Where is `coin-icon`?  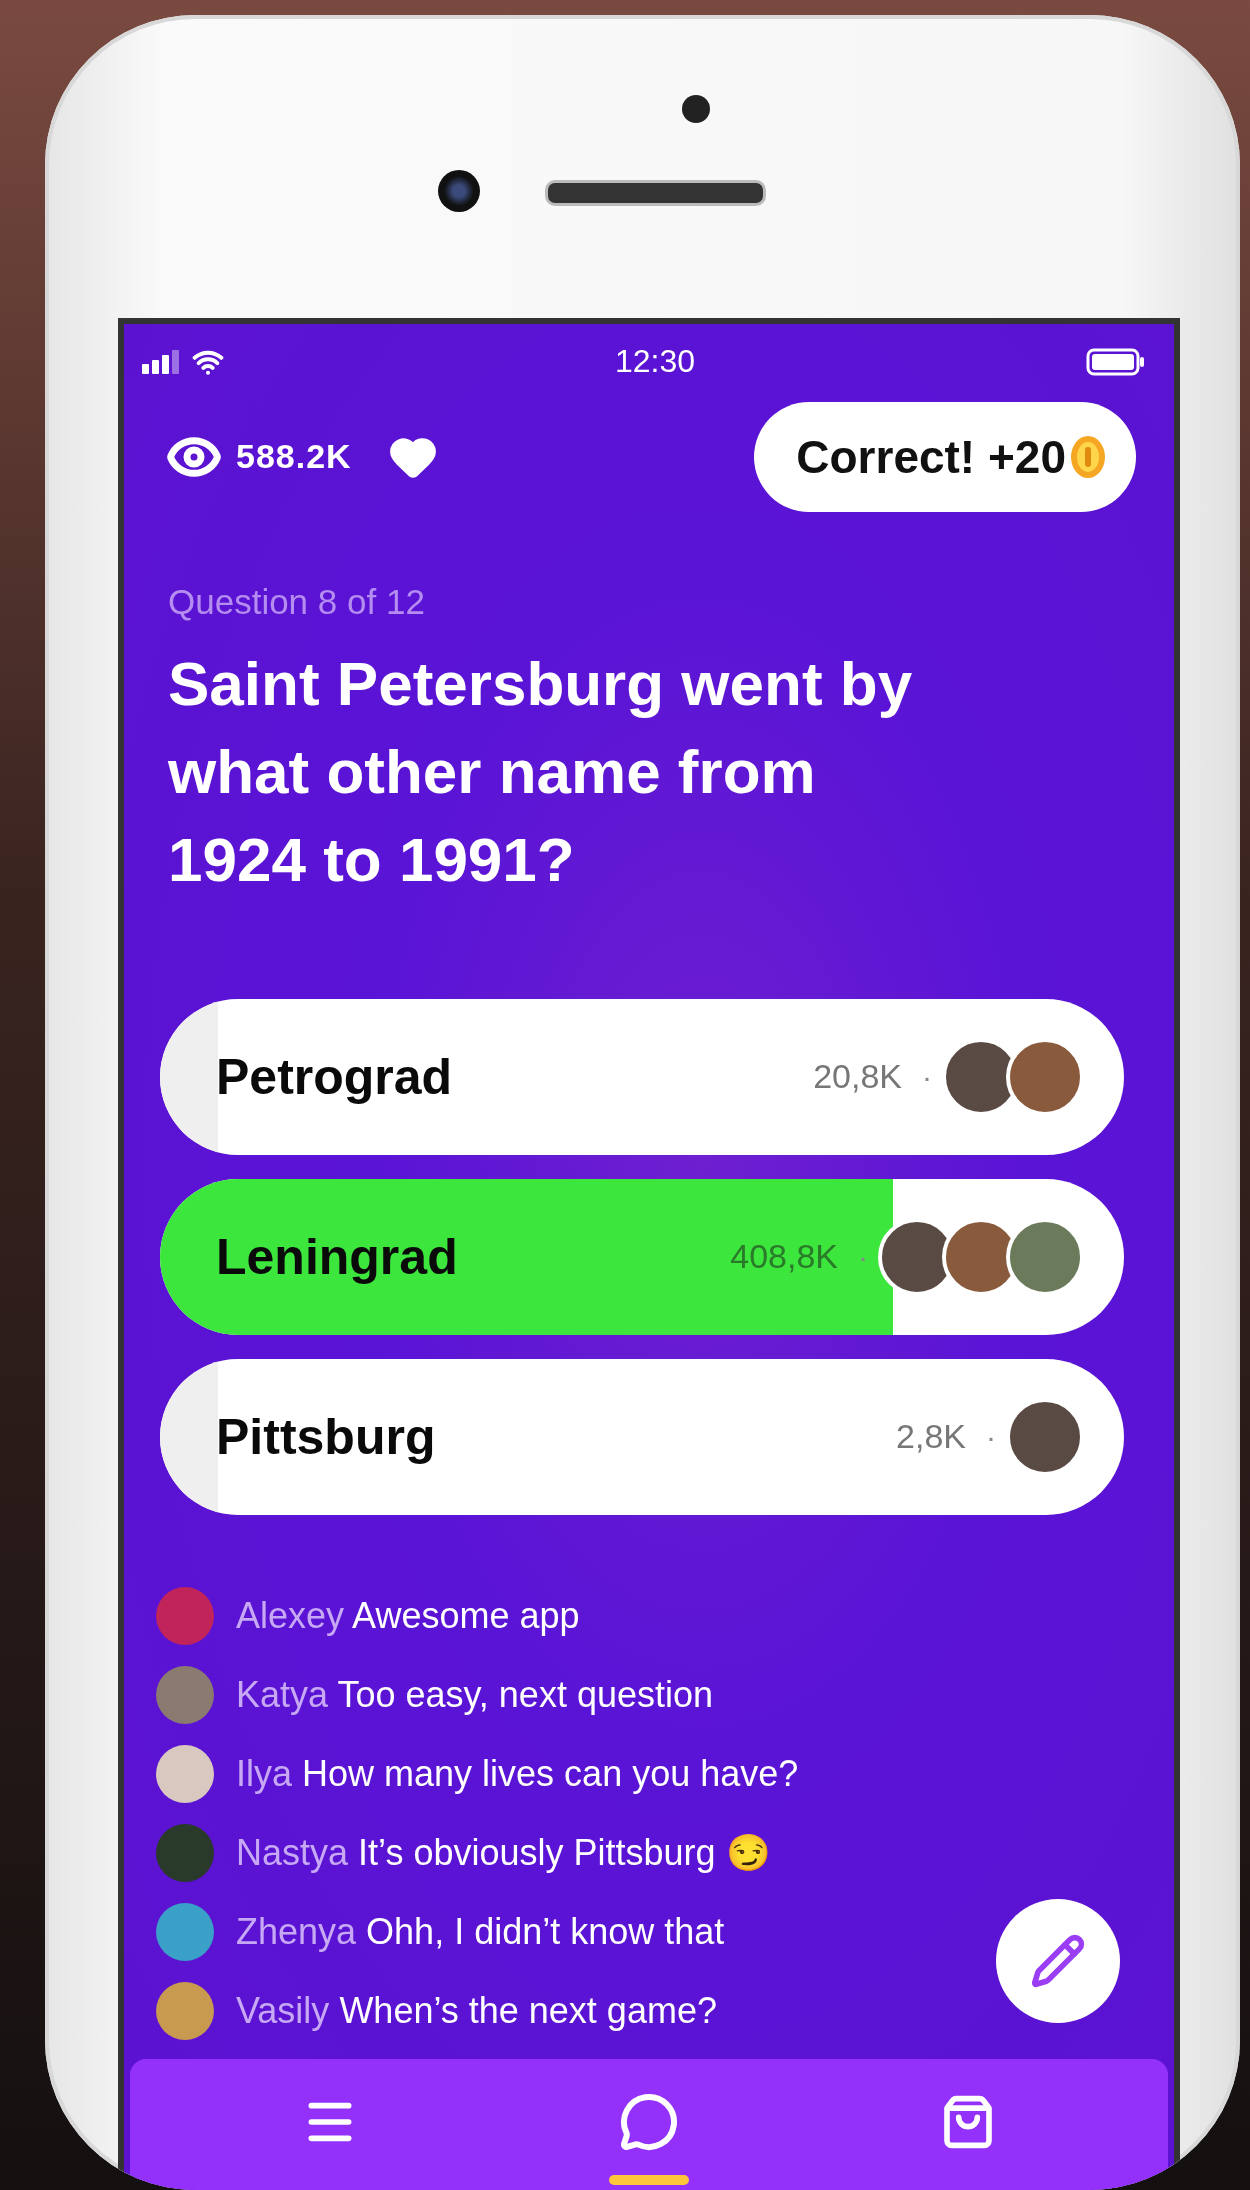 coin-icon is located at coordinates (1088, 456).